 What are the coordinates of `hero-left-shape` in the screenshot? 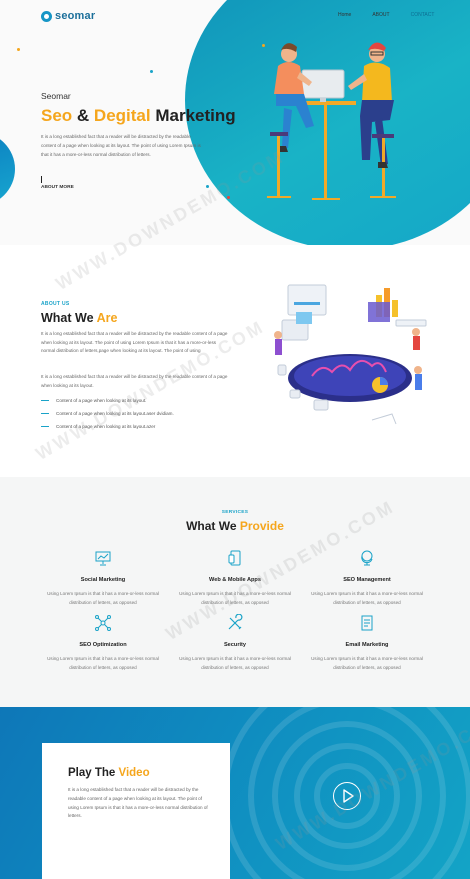 It's located at (7, 169).